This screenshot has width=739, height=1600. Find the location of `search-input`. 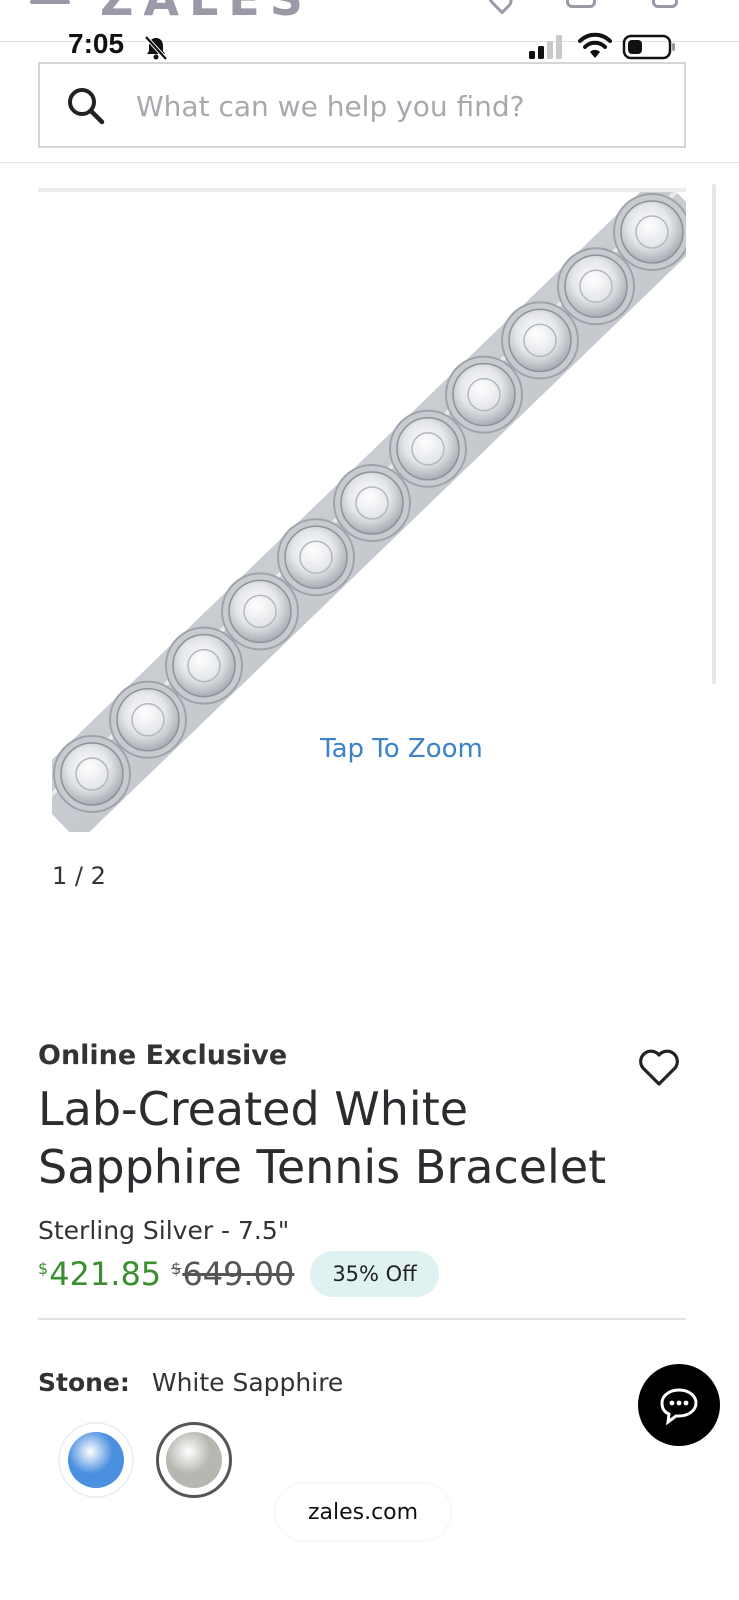

search-input is located at coordinates (396, 106).